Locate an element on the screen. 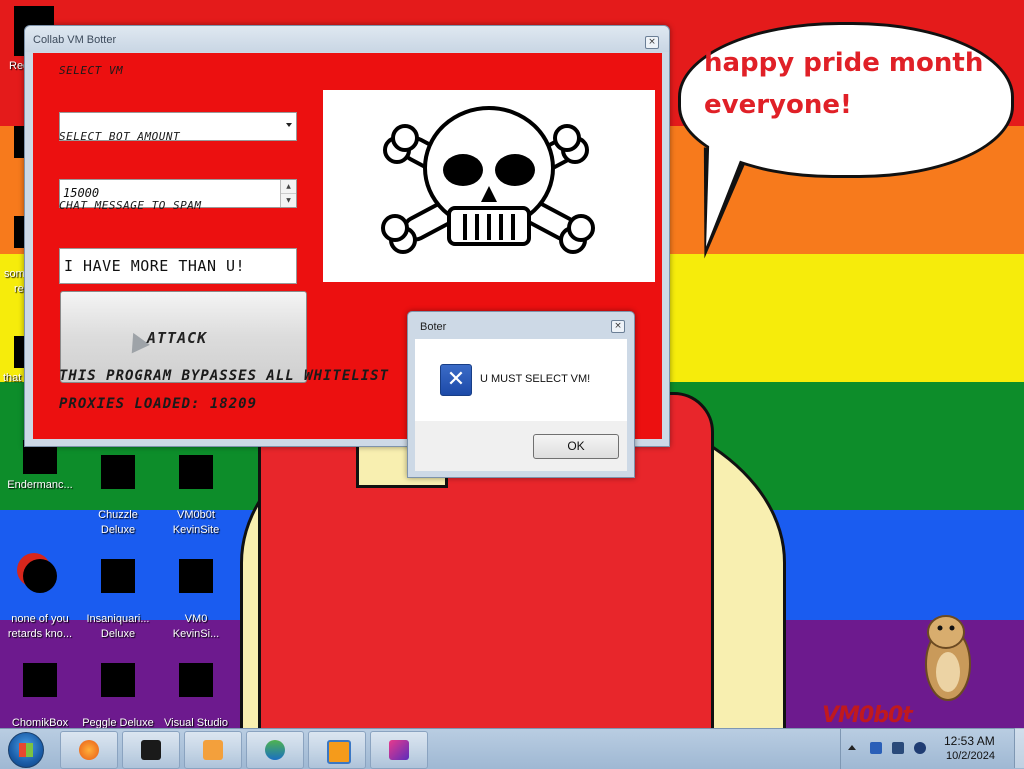  window-title: Collab VM Botter is located at coordinates (75, 40).